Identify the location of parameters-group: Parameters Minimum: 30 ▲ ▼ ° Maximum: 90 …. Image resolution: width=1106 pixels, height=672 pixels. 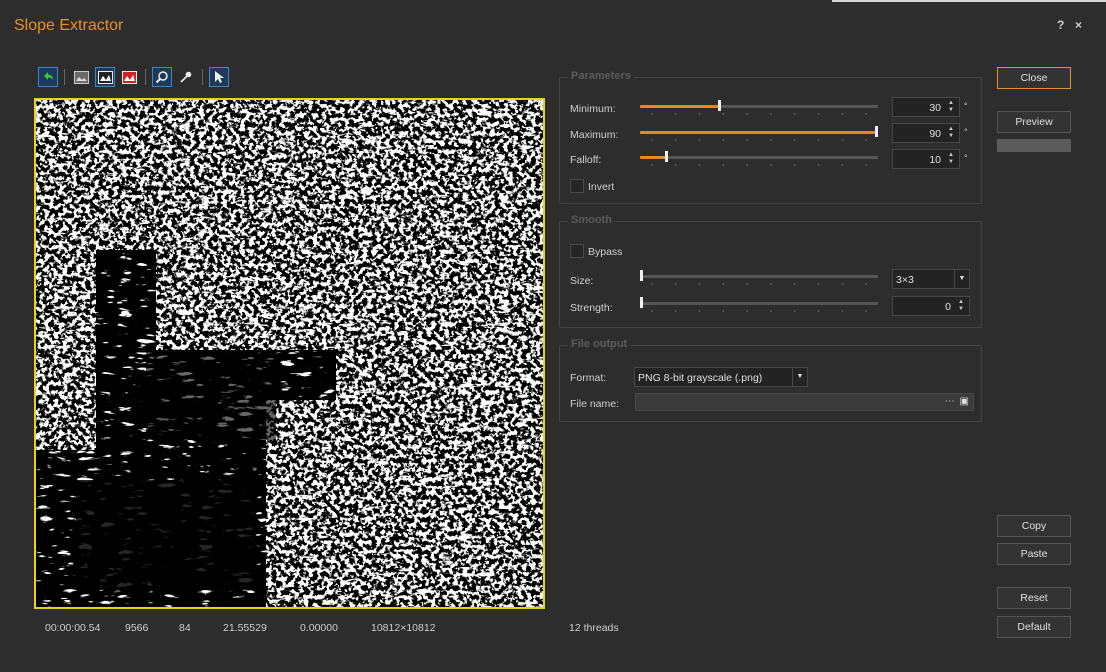
(770, 137).